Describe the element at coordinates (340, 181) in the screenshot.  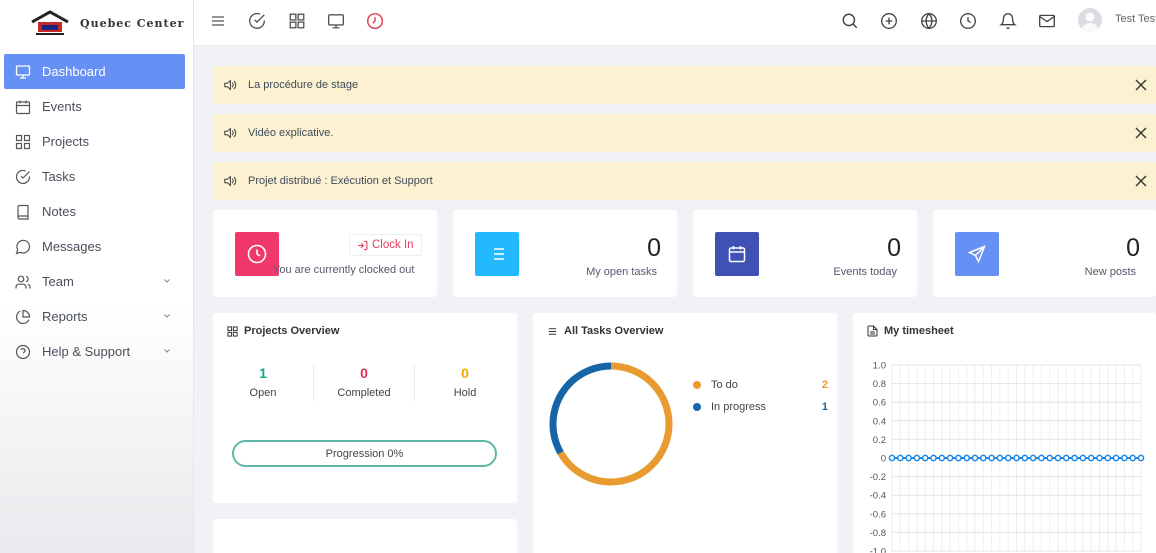
I see `announcement-text: Projet distribué : Exécution et Support` at that location.